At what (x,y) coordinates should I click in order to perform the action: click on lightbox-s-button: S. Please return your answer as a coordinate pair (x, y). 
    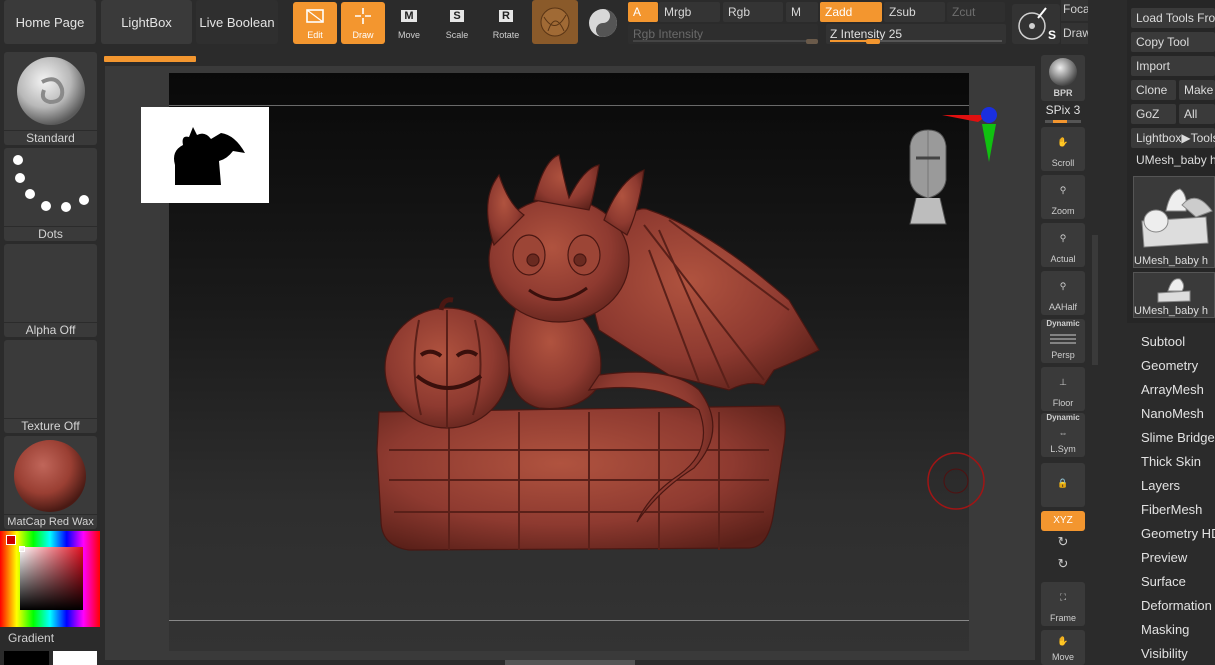
    Looking at the image, I should click on (1036, 24).